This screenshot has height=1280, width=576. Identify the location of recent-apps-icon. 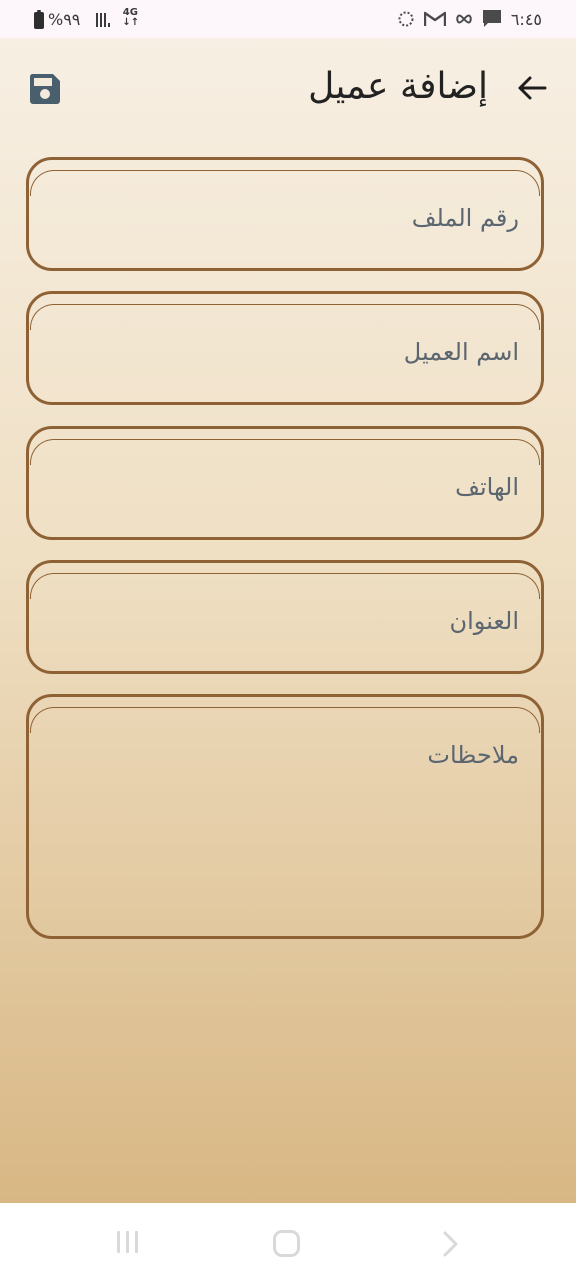
(127, 1242).